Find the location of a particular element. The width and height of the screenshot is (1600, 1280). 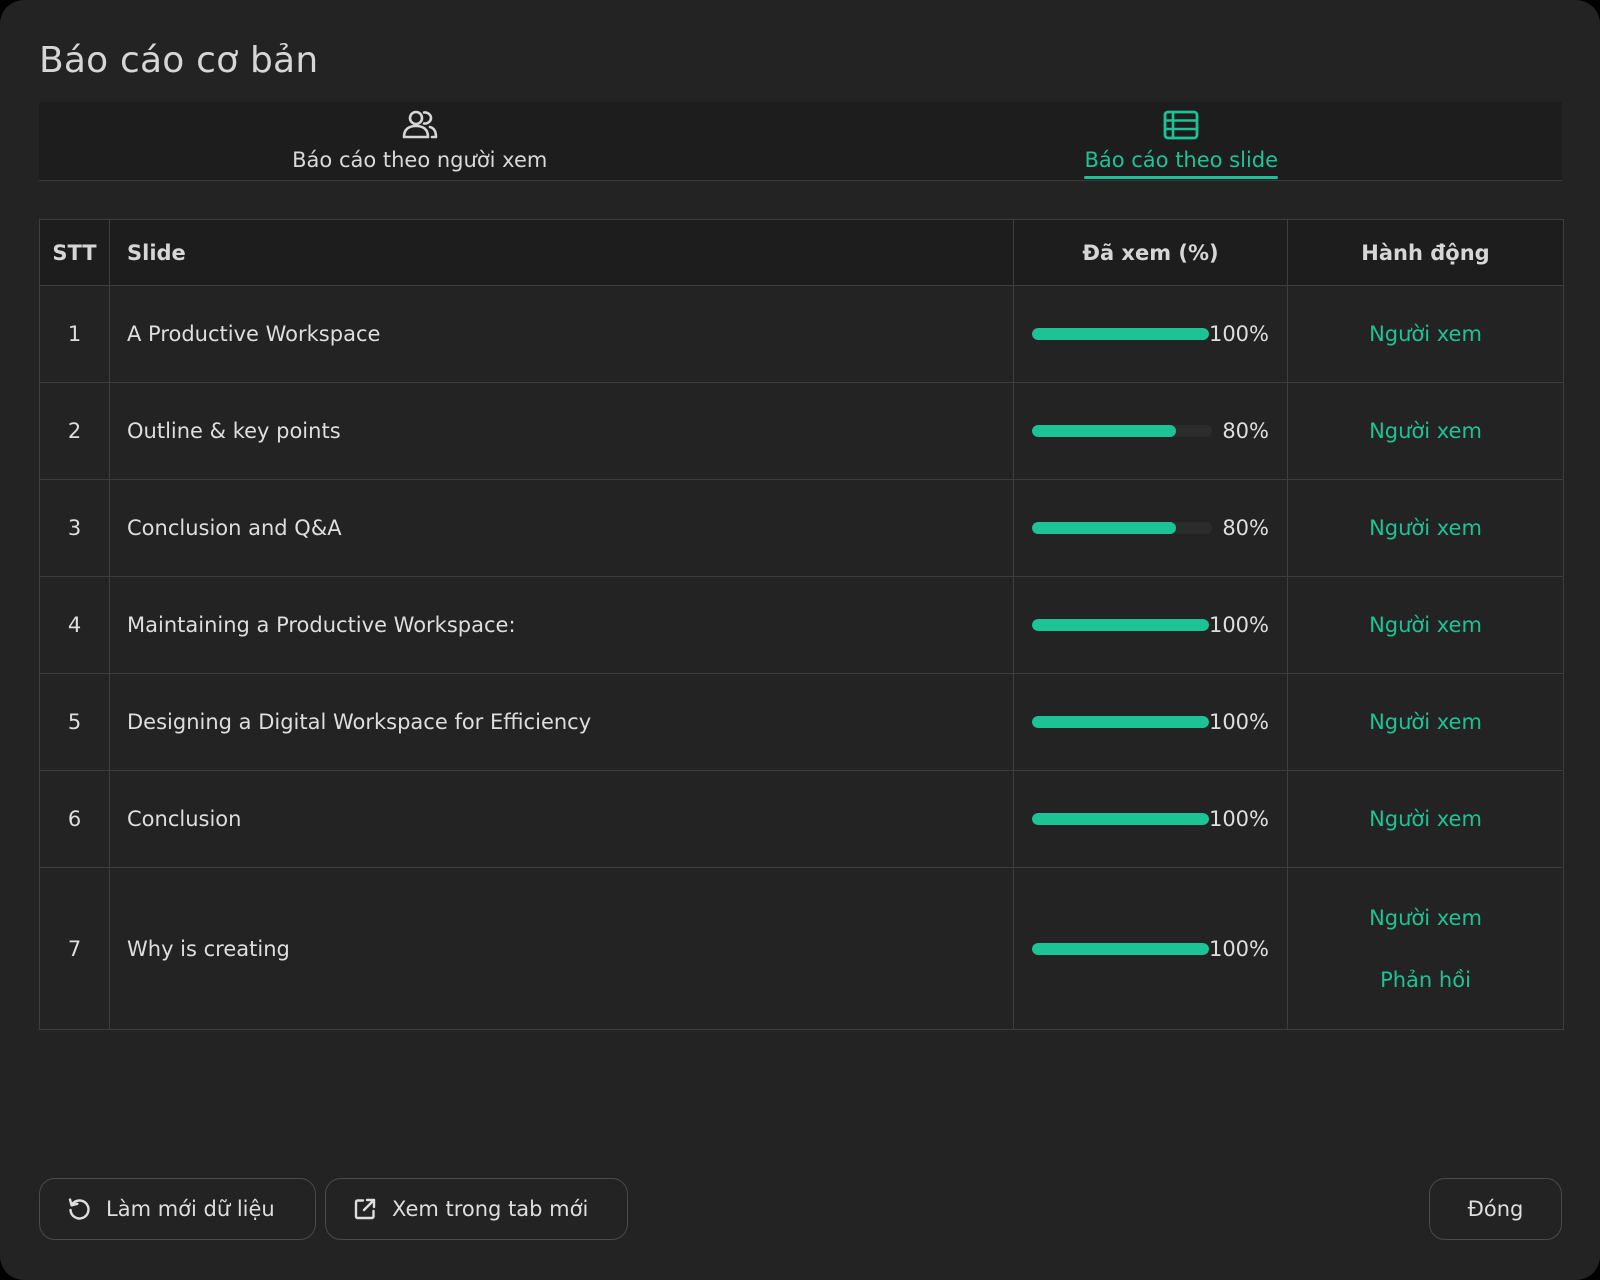

table-row: 7 Why is creating 100% Người xem Phản hồi is located at coordinates (801, 948).